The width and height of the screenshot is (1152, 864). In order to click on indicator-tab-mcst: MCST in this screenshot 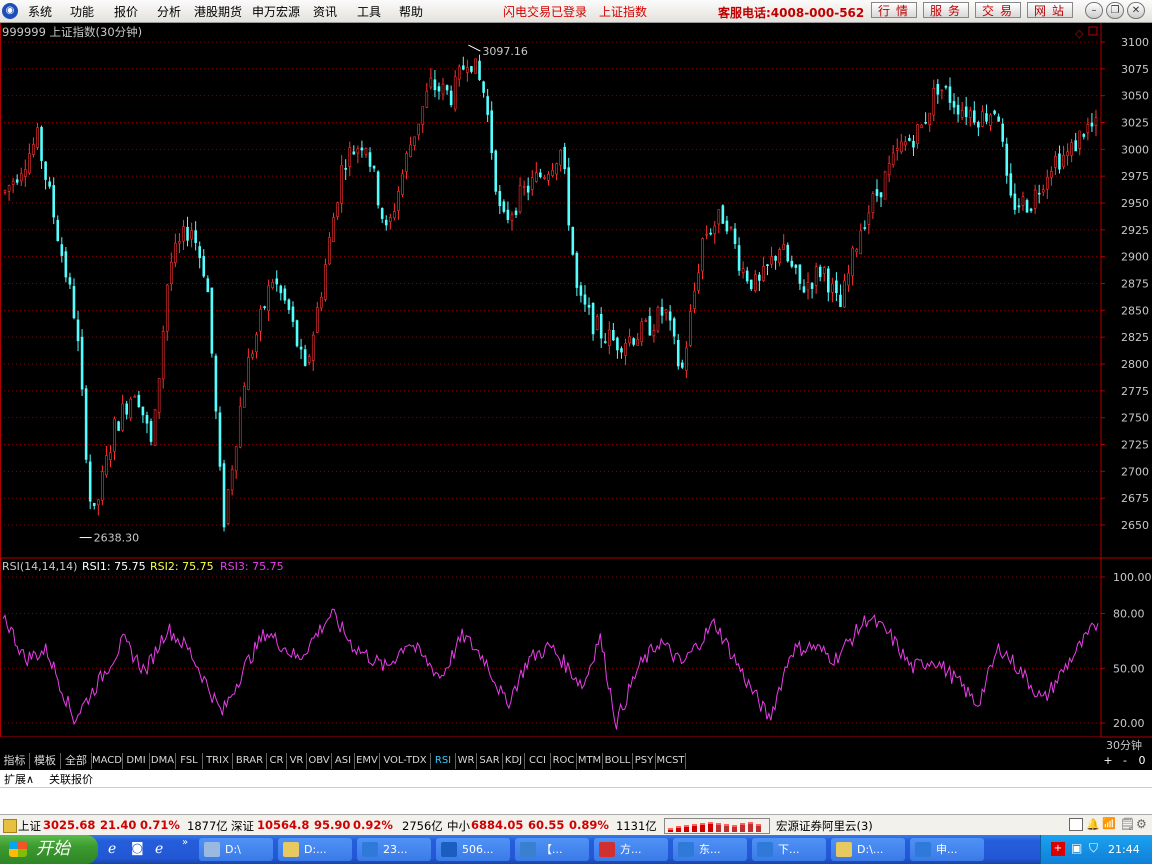, I will do `click(671, 761)`.